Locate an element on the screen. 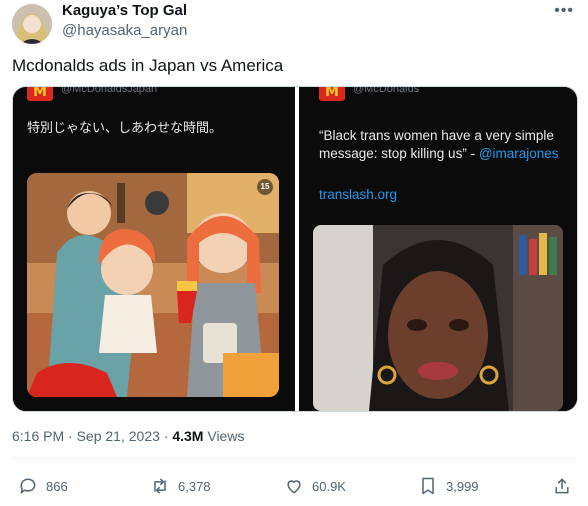  share-button is located at coordinates (562, 486).